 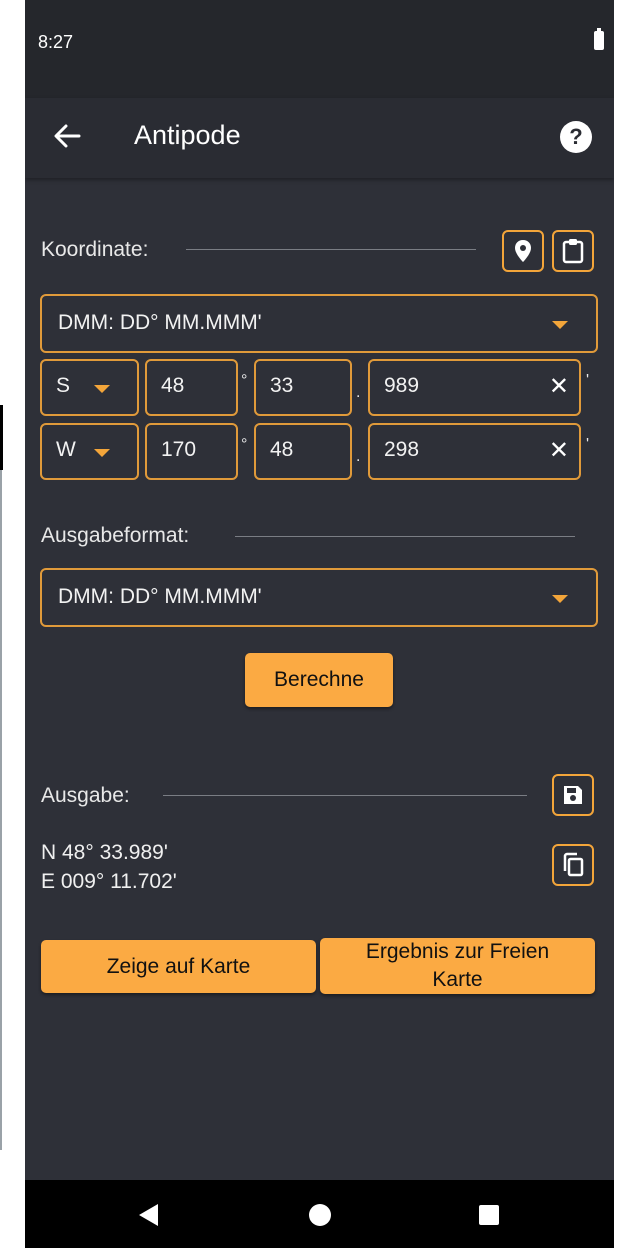 I want to click on longitude-hemisphere-value: W, so click(x=66, y=449).